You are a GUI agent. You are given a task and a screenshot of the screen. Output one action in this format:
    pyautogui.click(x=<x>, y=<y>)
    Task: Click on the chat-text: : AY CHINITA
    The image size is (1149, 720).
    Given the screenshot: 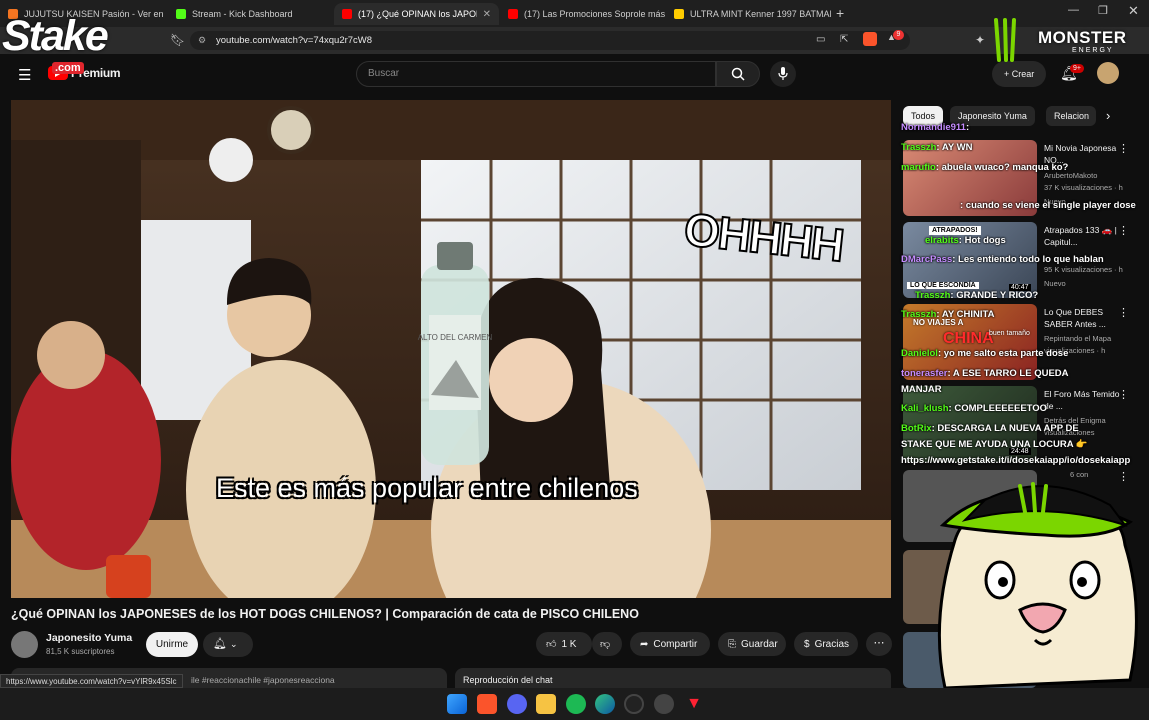 What is the action you would take?
    pyautogui.click(x=965, y=314)
    